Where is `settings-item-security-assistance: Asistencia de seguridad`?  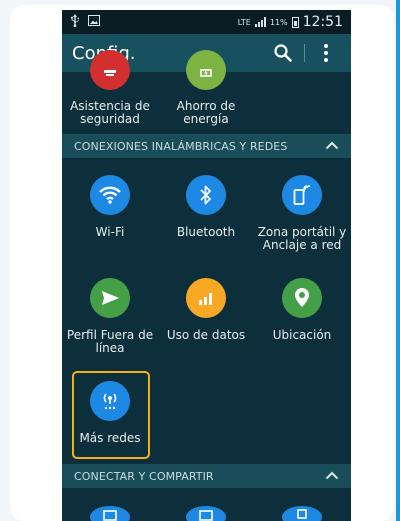
settings-item-security-assistance: Asistencia de seguridad is located at coordinates (110, 92).